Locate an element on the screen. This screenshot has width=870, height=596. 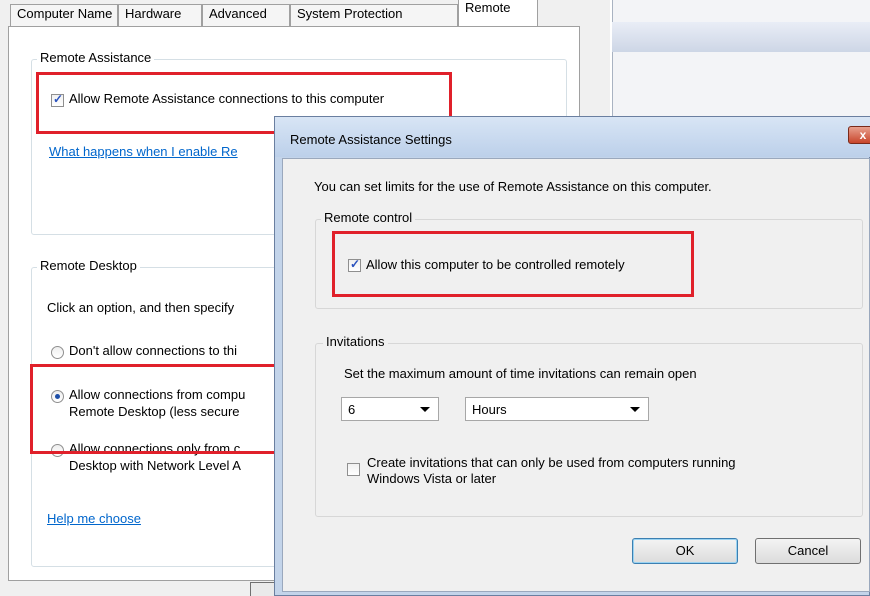
close-icon: x is located at coordinates (859, 135).